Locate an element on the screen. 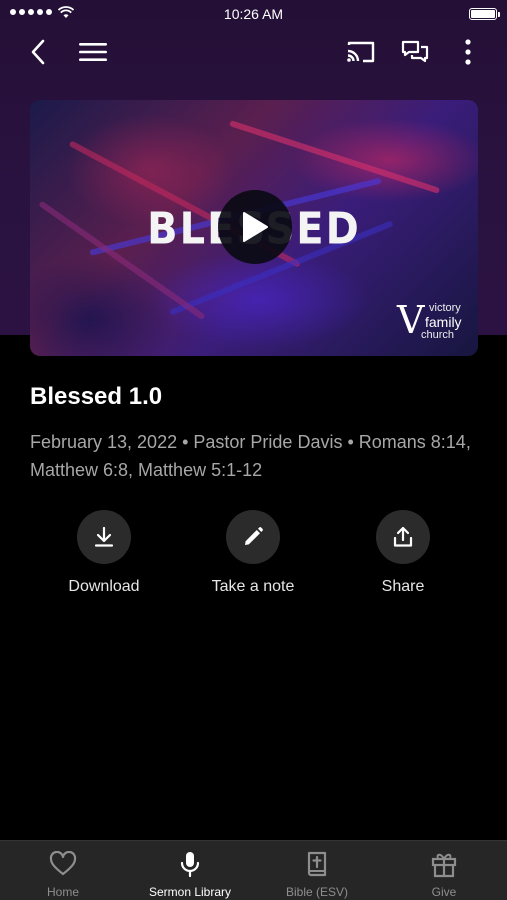  share-icon is located at coordinates (403, 536).